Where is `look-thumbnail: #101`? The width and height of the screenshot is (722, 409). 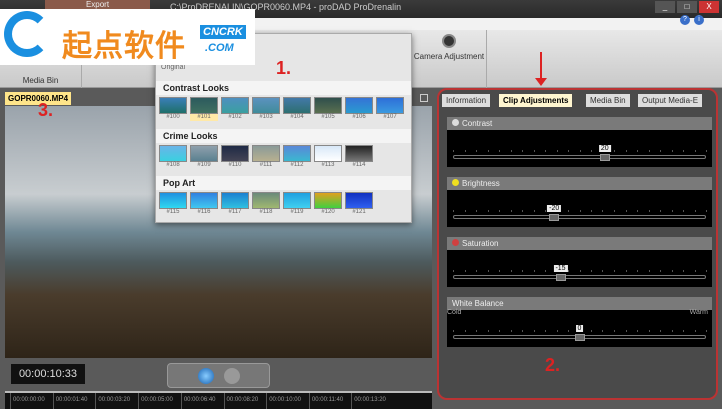 look-thumbnail: #101 is located at coordinates (204, 109).